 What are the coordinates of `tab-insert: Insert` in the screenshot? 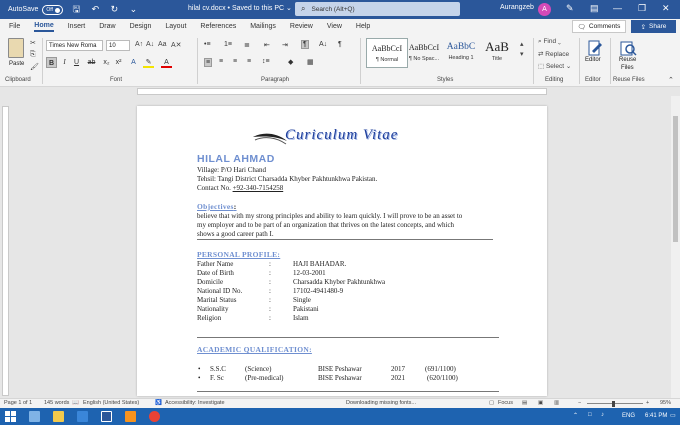 It's located at (77, 26).